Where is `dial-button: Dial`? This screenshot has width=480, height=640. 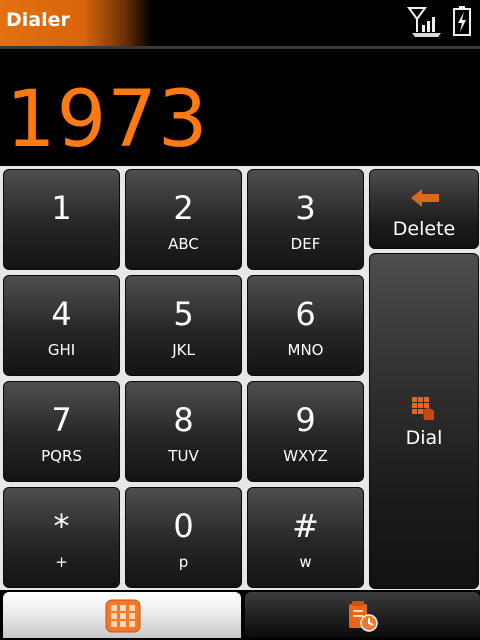 dial-button: Dial is located at coordinates (424, 421).